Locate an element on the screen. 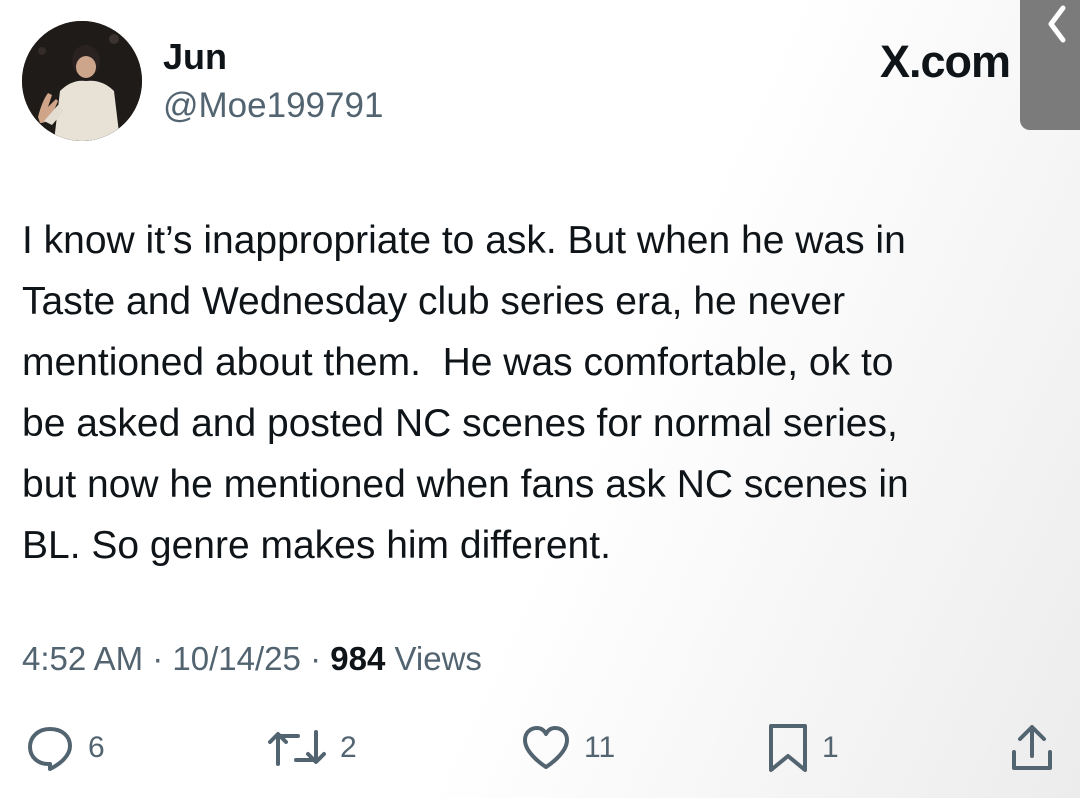  share-icon is located at coordinates (1032, 747).